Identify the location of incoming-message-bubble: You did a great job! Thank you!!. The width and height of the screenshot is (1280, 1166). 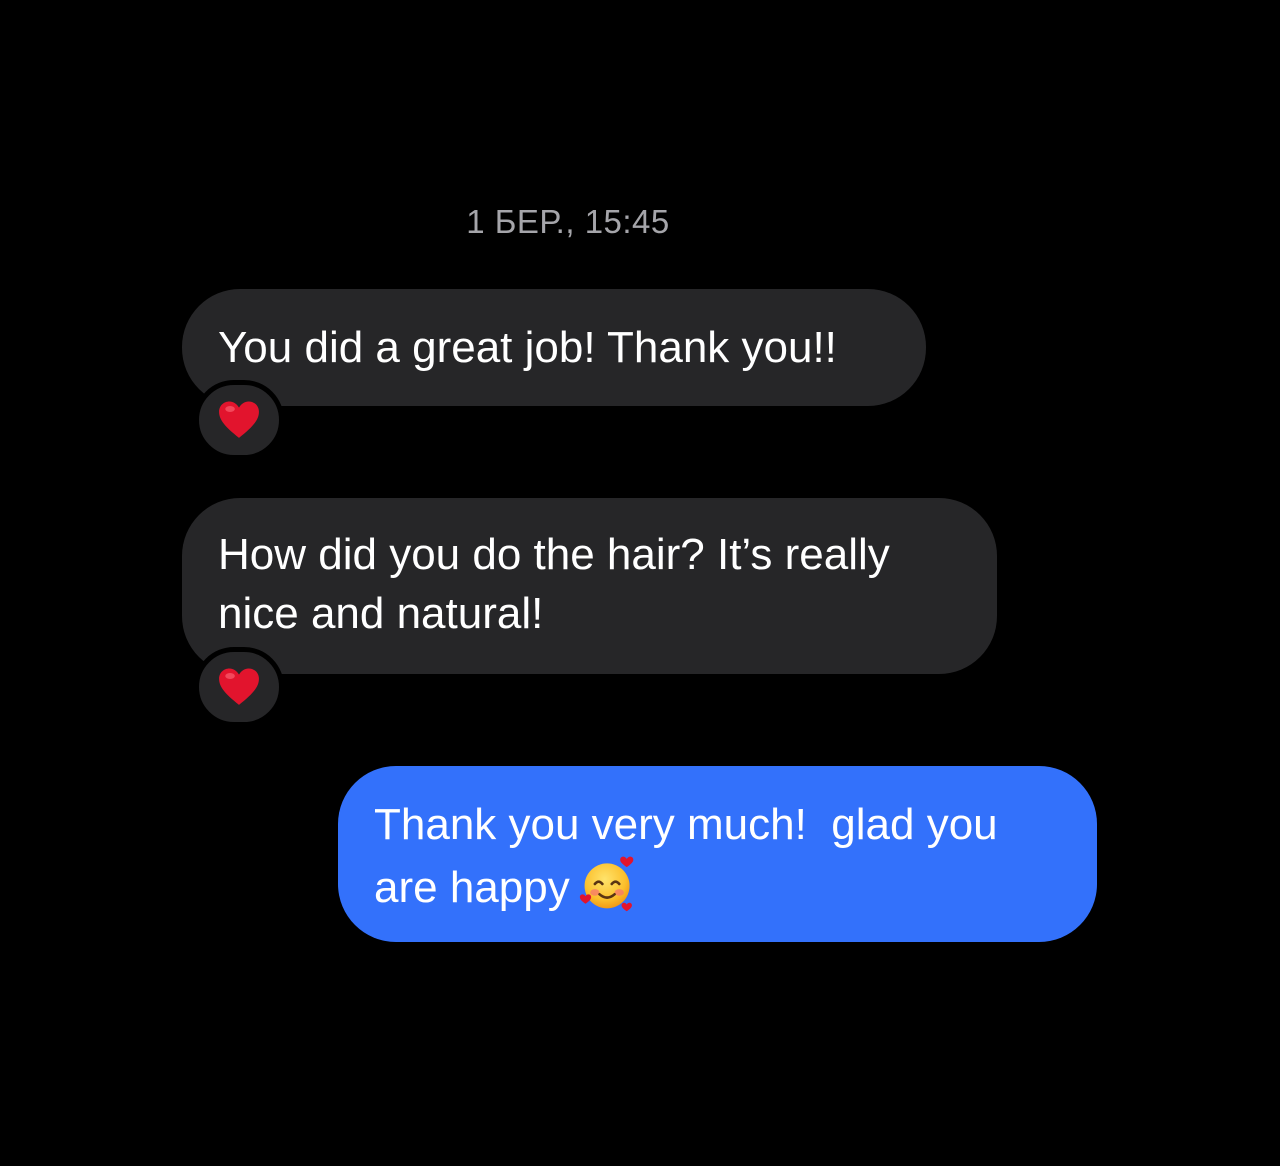
(554, 347).